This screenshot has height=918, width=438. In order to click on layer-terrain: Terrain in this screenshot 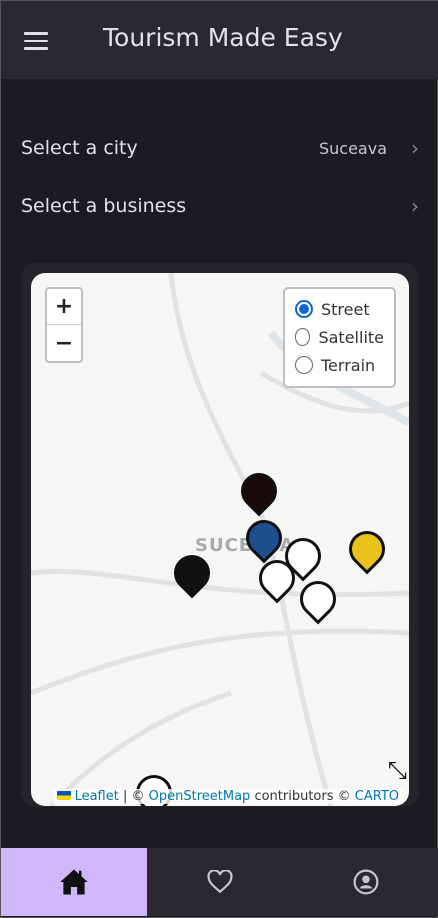, I will do `click(339, 365)`.